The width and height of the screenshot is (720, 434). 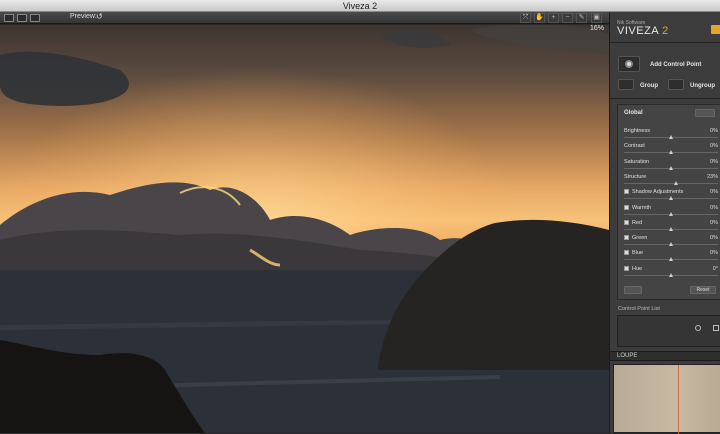 What do you see at coordinates (637, 222) in the screenshot?
I see `slider-label: Red` at bounding box center [637, 222].